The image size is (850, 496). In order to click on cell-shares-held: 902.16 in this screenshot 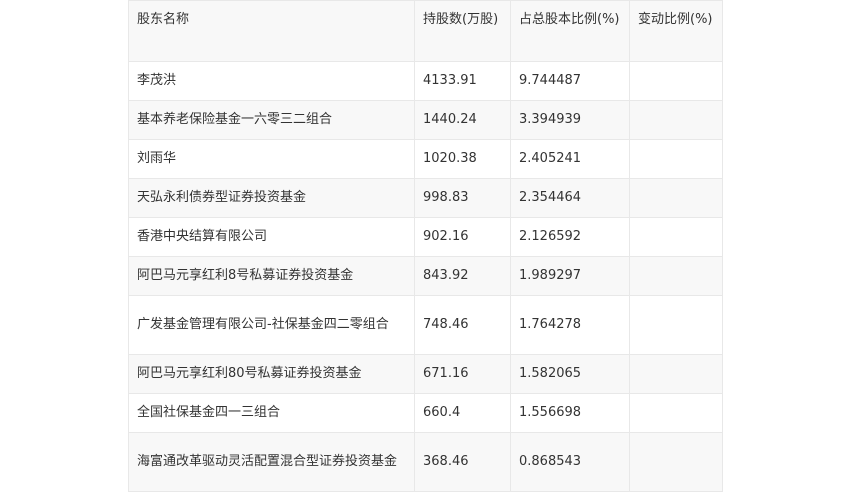, I will do `click(462, 237)`.